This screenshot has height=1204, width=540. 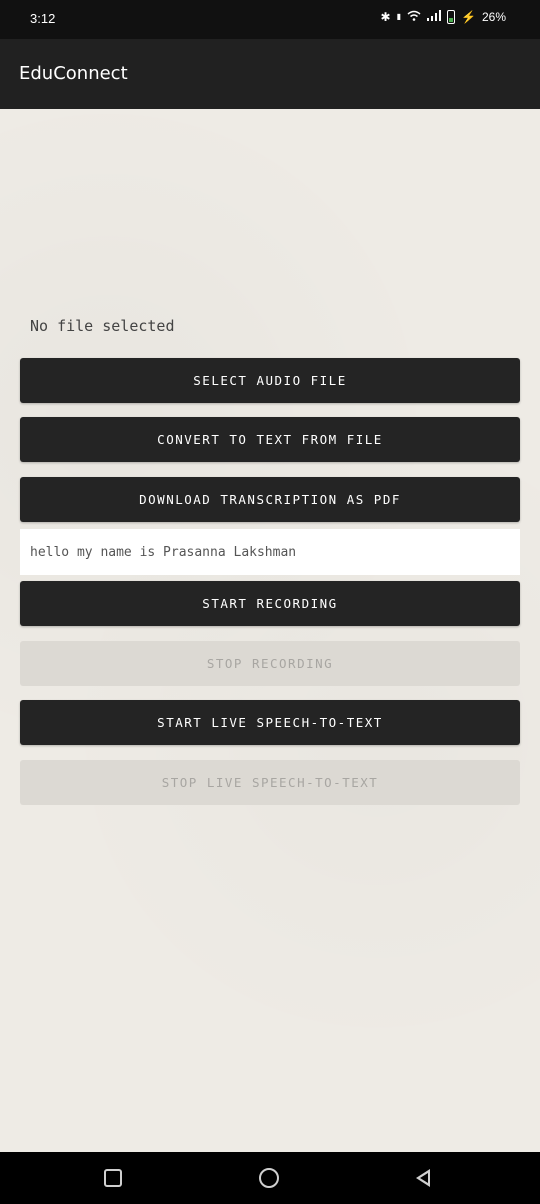 I want to click on navigation-bar, so click(x=270, y=1178).